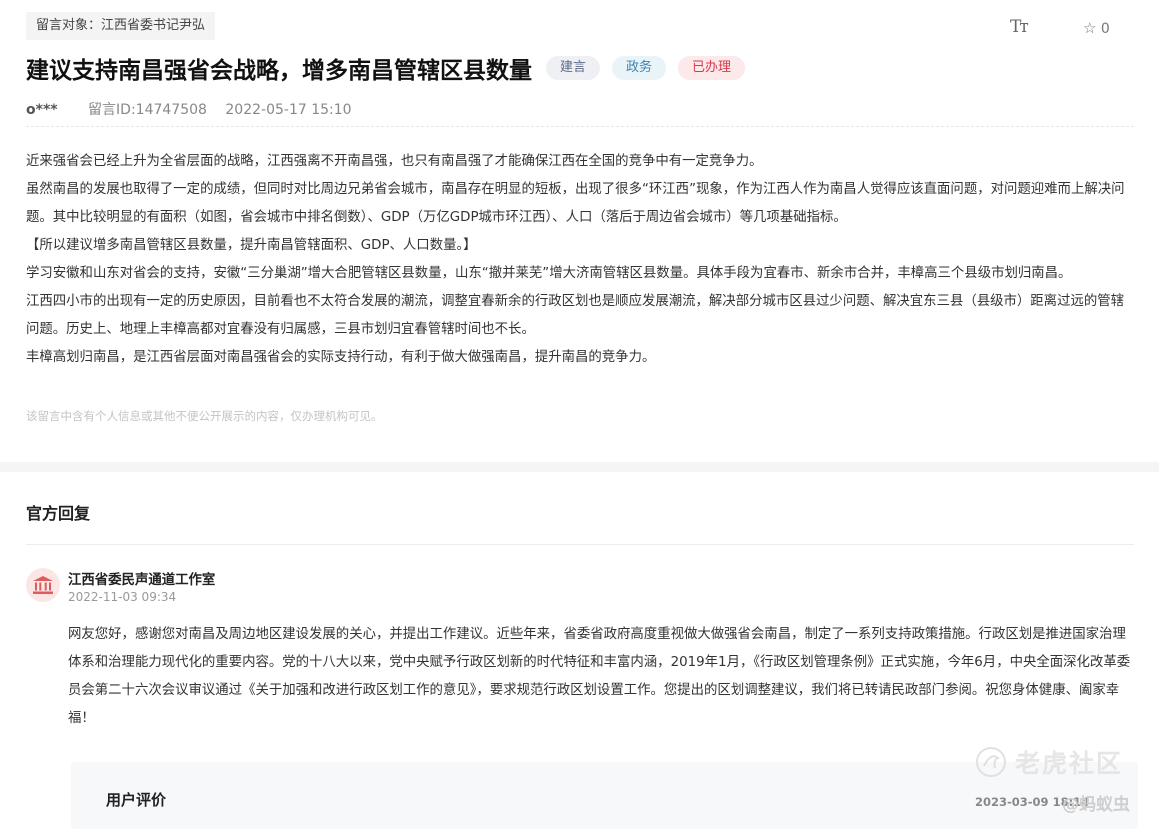 Image resolution: width=1159 pixels, height=829 pixels. I want to click on message-datetime: 2022-05-17 15:10, so click(288, 110).